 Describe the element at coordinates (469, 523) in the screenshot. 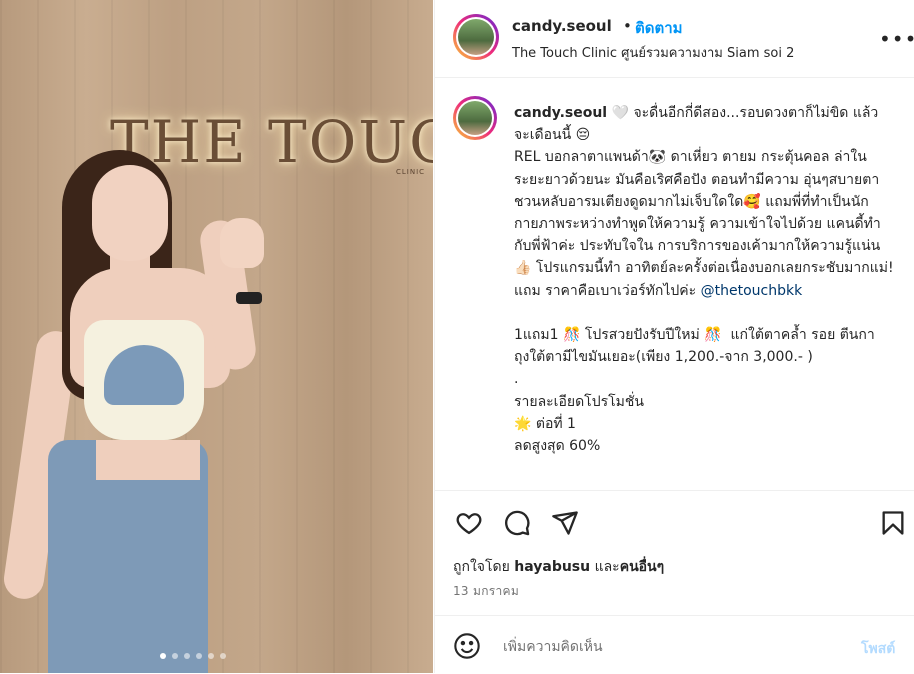

I see `heart-icon` at that location.